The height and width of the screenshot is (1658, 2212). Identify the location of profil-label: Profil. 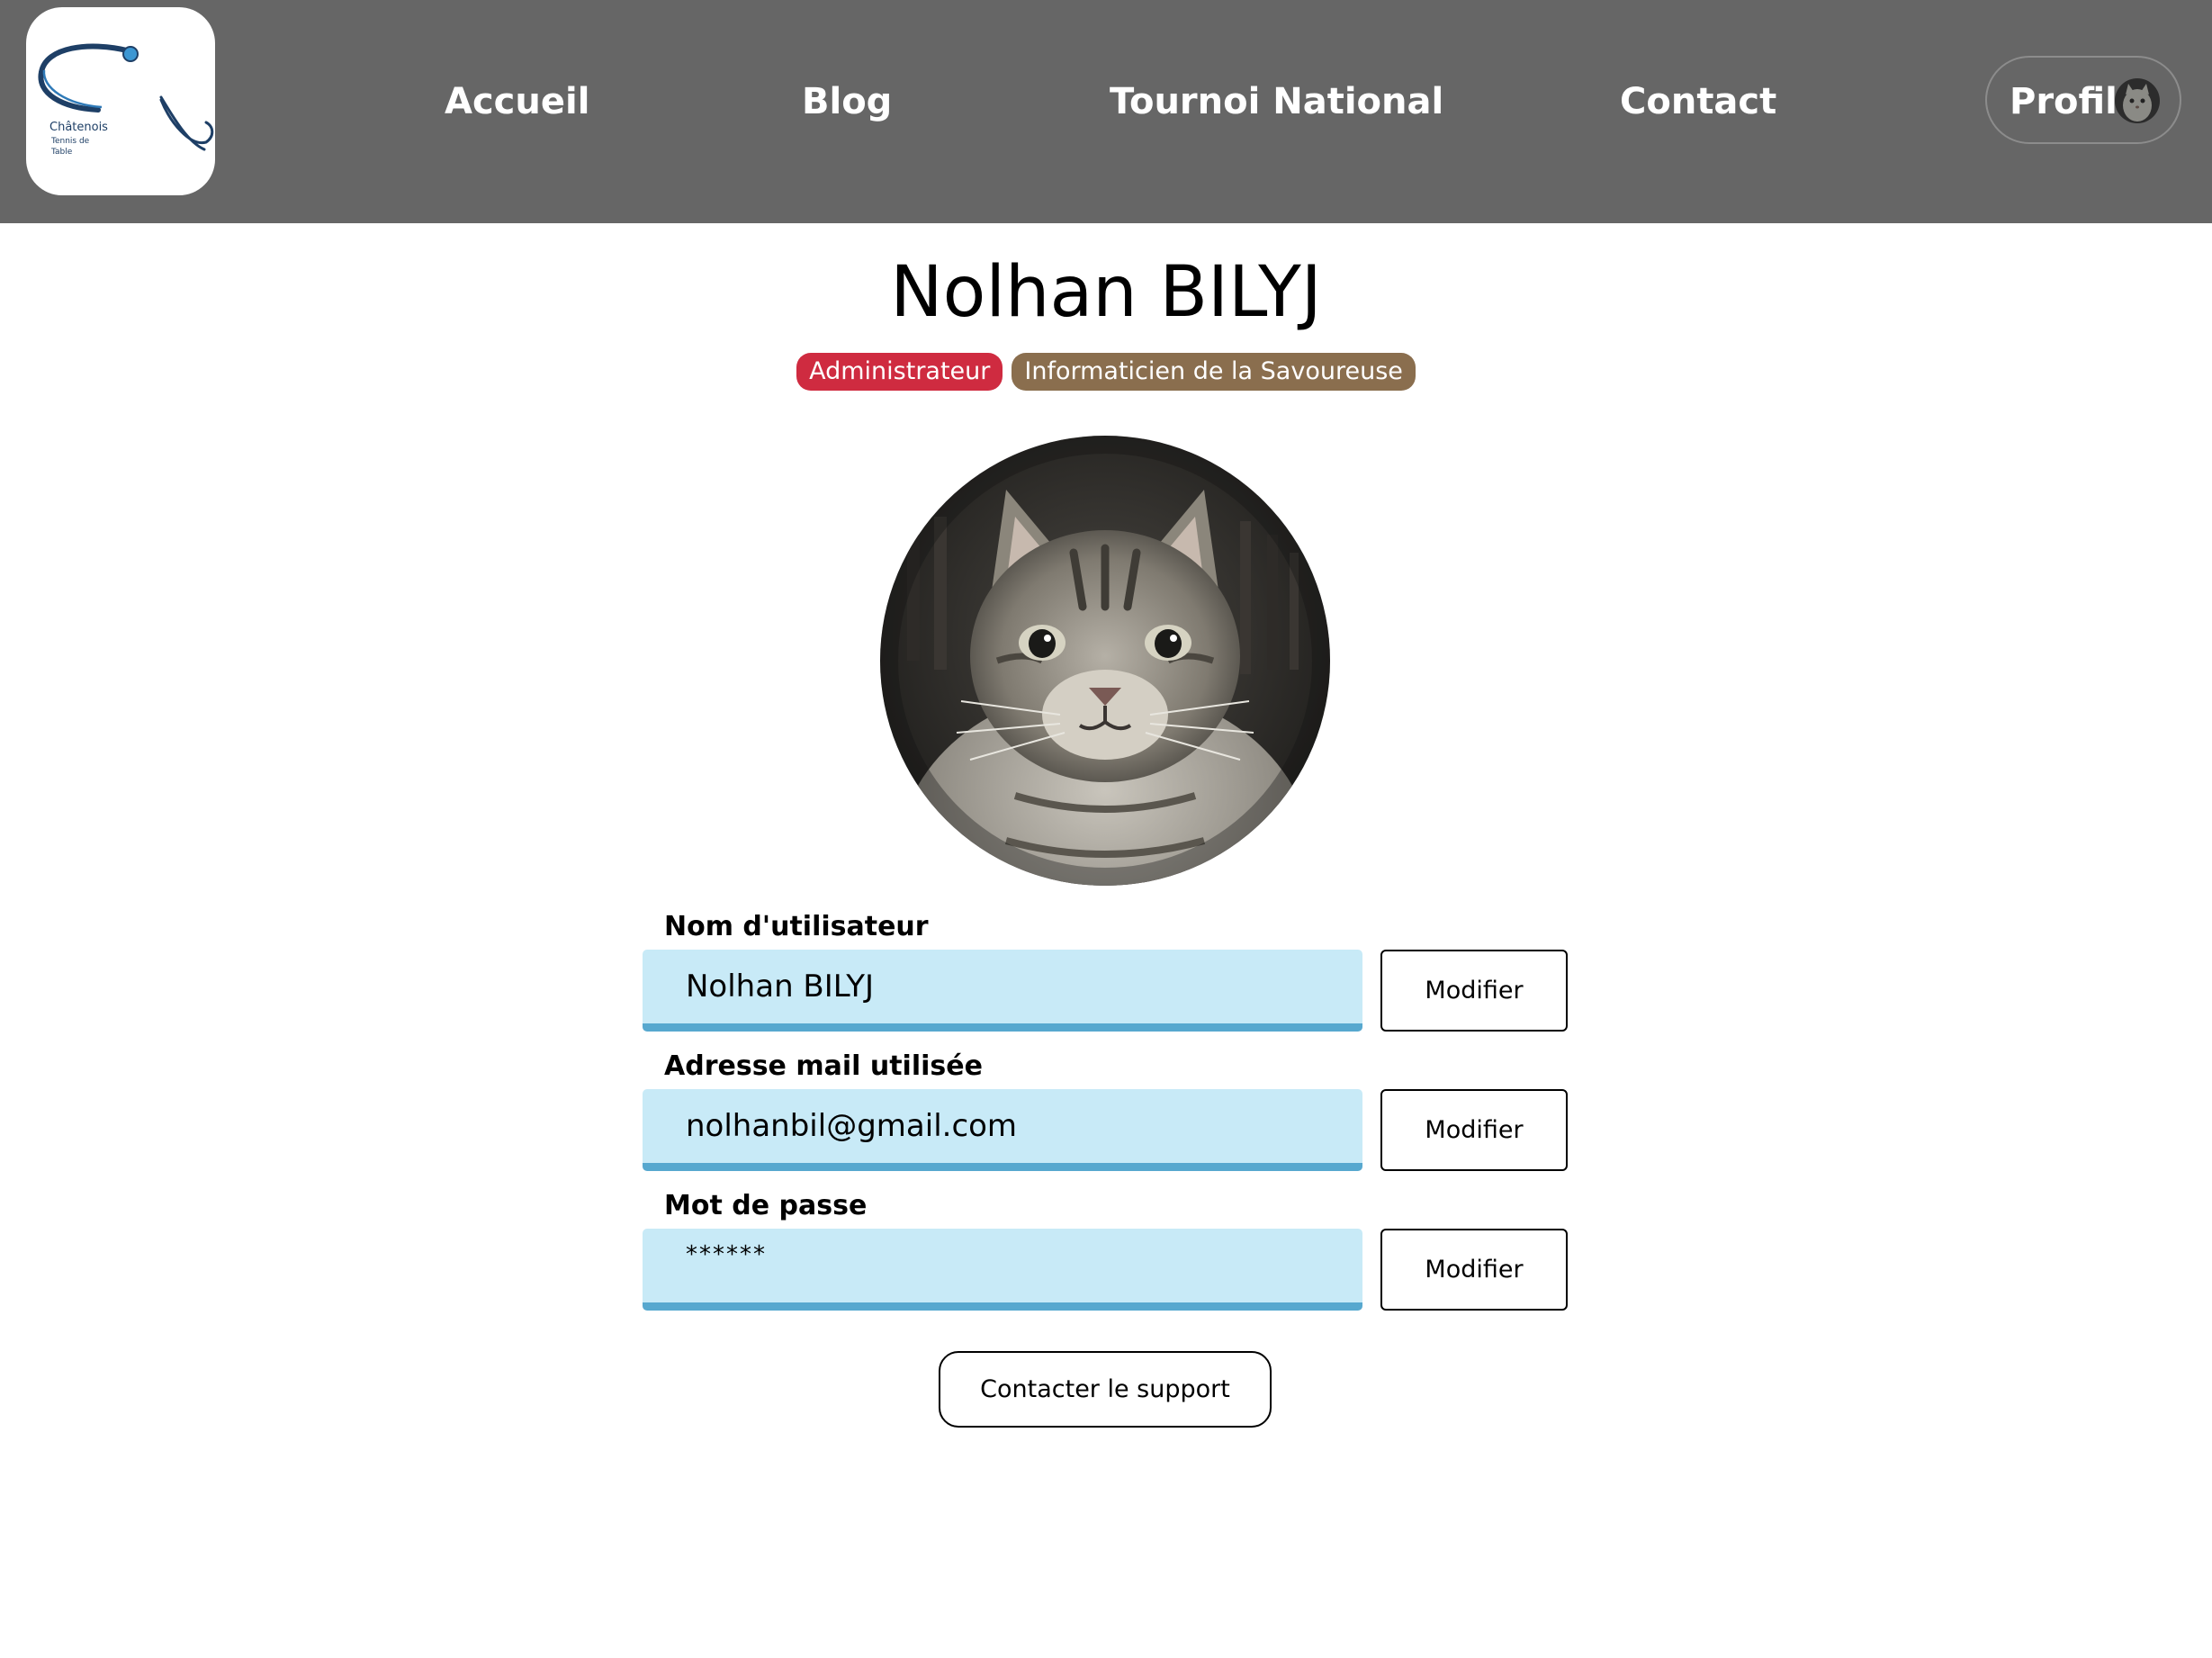
(2064, 101).